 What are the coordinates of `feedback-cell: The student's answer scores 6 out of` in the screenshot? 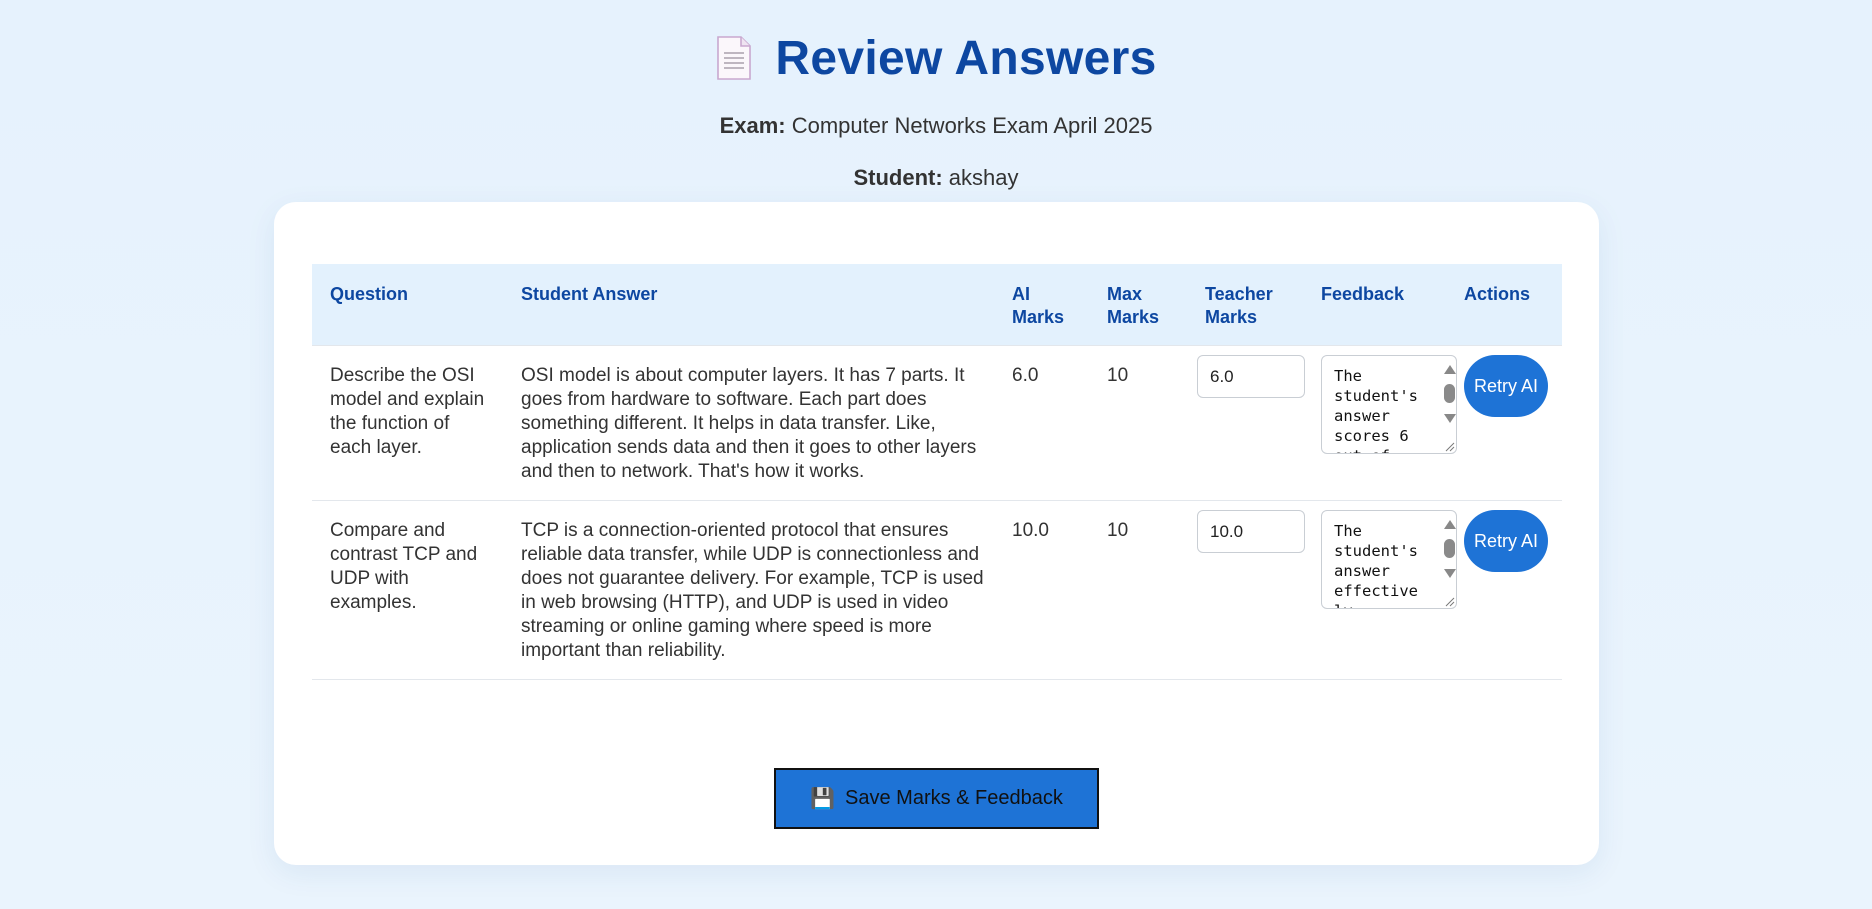 It's located at (1380, 423).